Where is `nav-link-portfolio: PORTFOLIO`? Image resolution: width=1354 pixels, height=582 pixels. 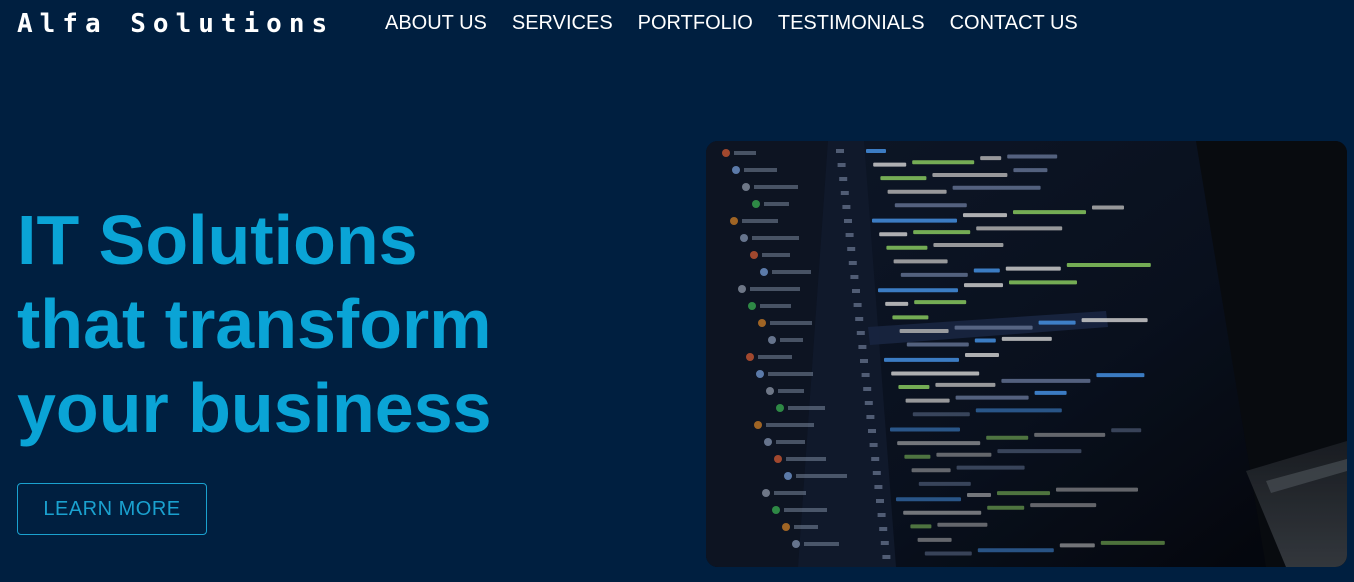
nav-link-portfolio: PORTFOLIO is located at coordinates (695, 23).